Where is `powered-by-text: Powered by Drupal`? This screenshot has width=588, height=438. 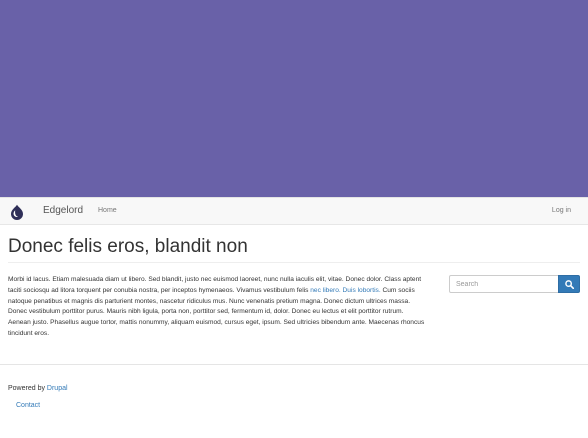 powered-by-text: Powered by Drupal is located at coordinates (38, 388).